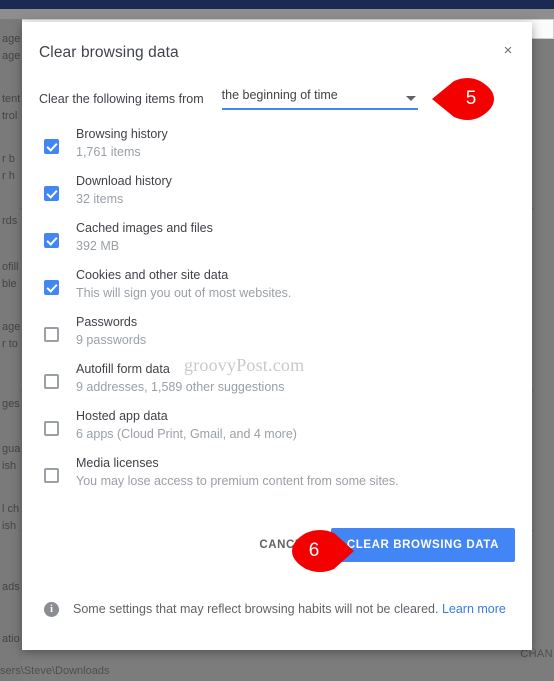 This screenshot has height=681, width=554. I want to click on item-label: Hosted app data, so click(122, 416).